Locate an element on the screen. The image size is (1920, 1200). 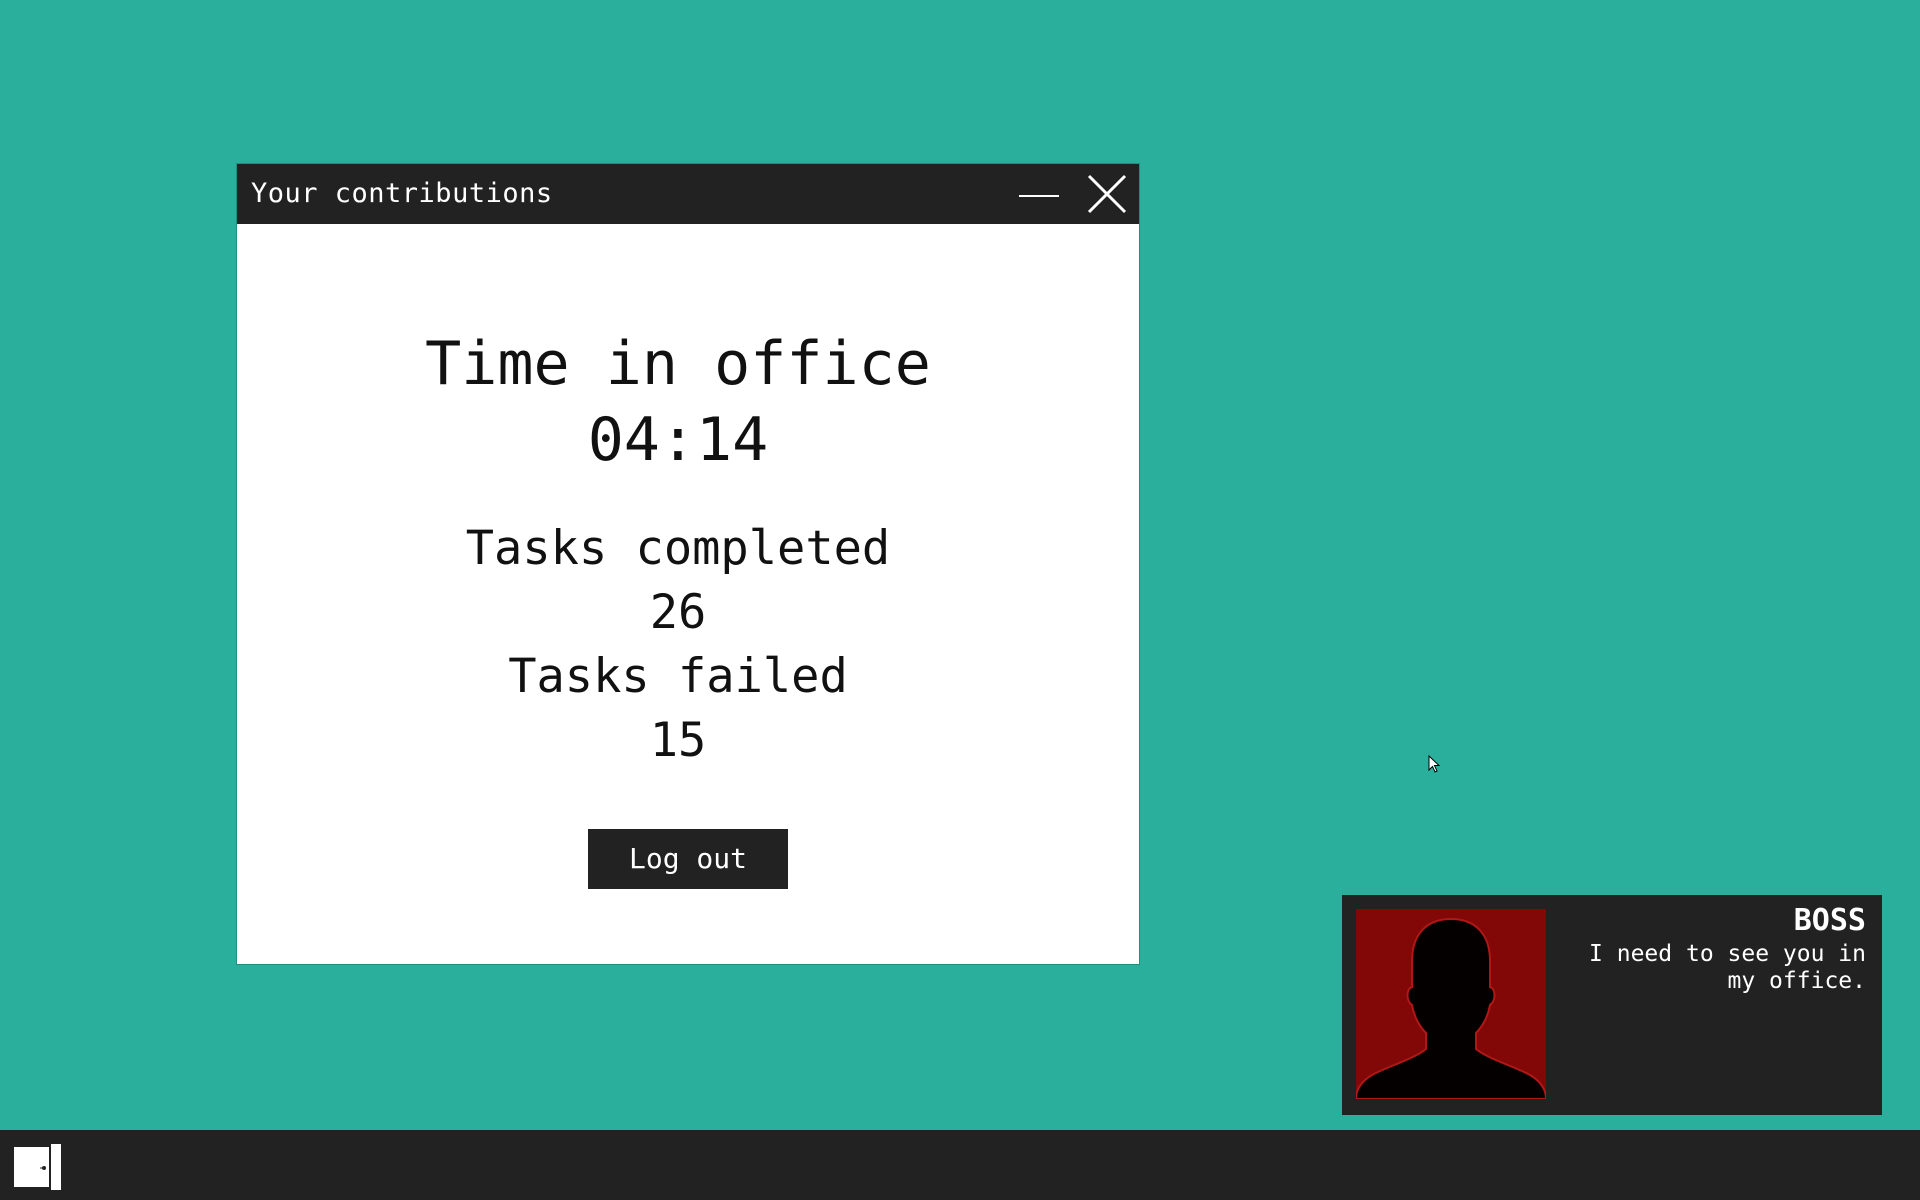
close-icon is located at coordinates (1107, 194).